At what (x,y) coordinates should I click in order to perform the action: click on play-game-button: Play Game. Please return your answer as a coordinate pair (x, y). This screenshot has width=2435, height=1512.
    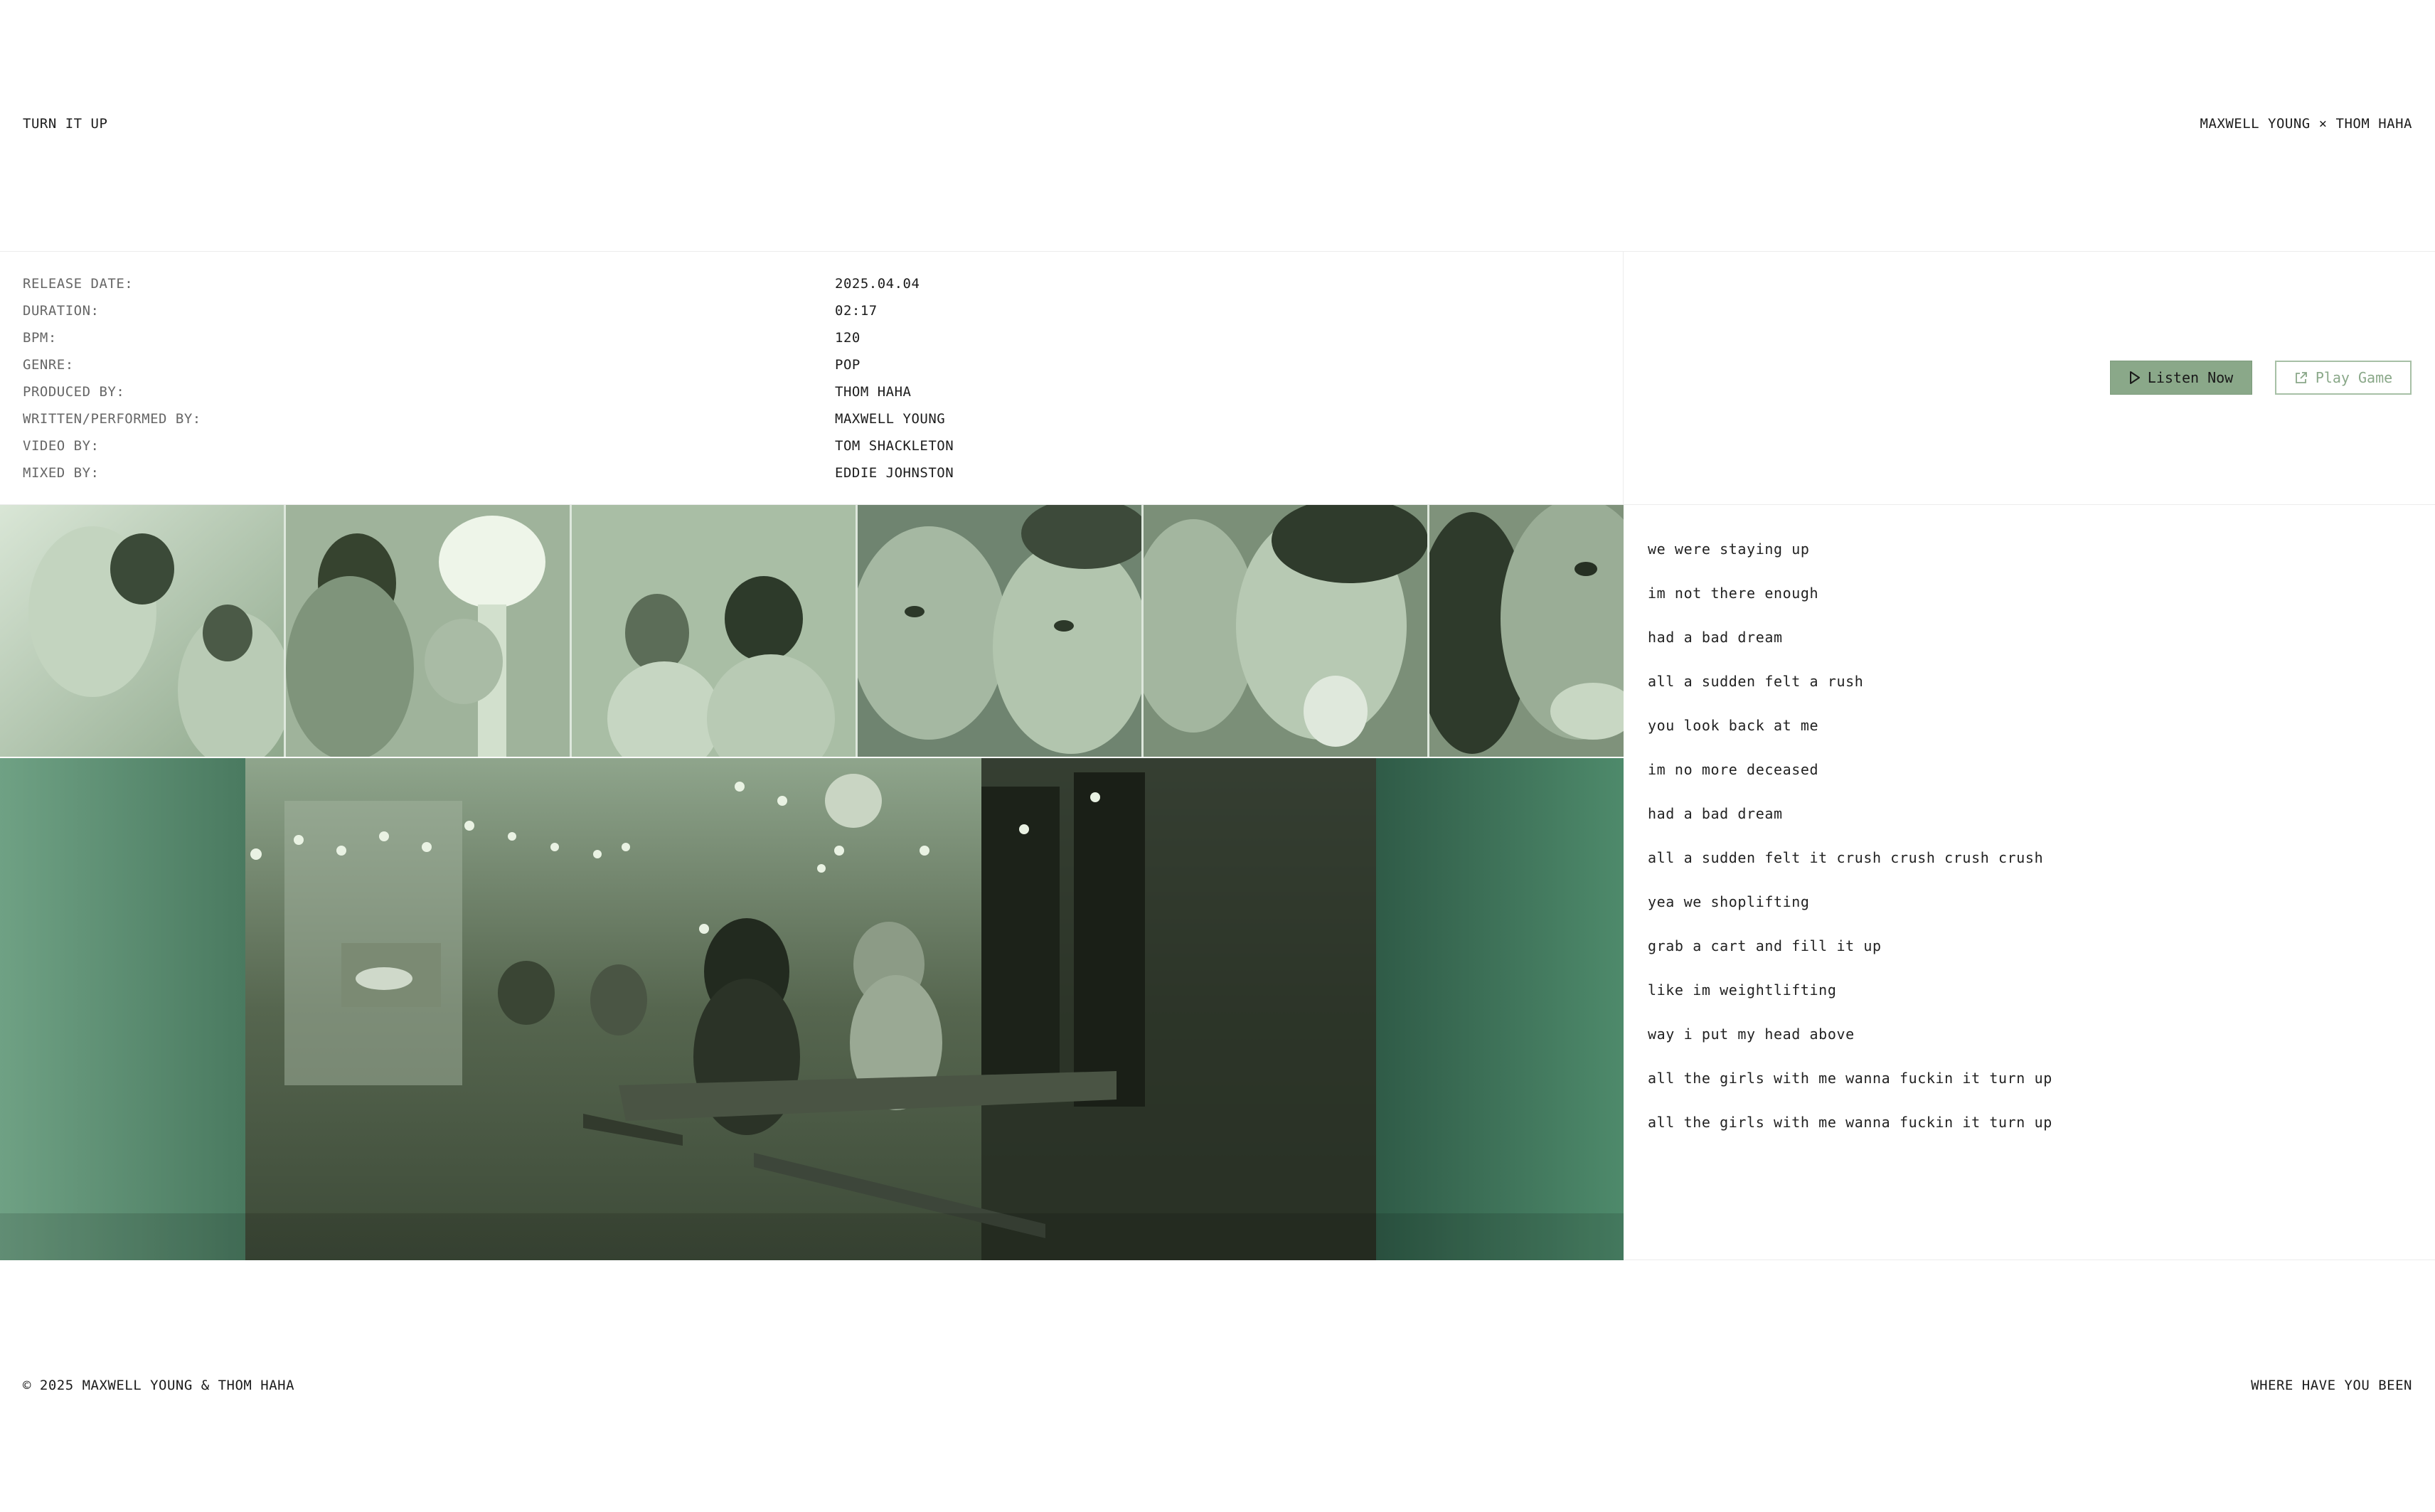
    Looking at the image, I should click on (2343, 378).